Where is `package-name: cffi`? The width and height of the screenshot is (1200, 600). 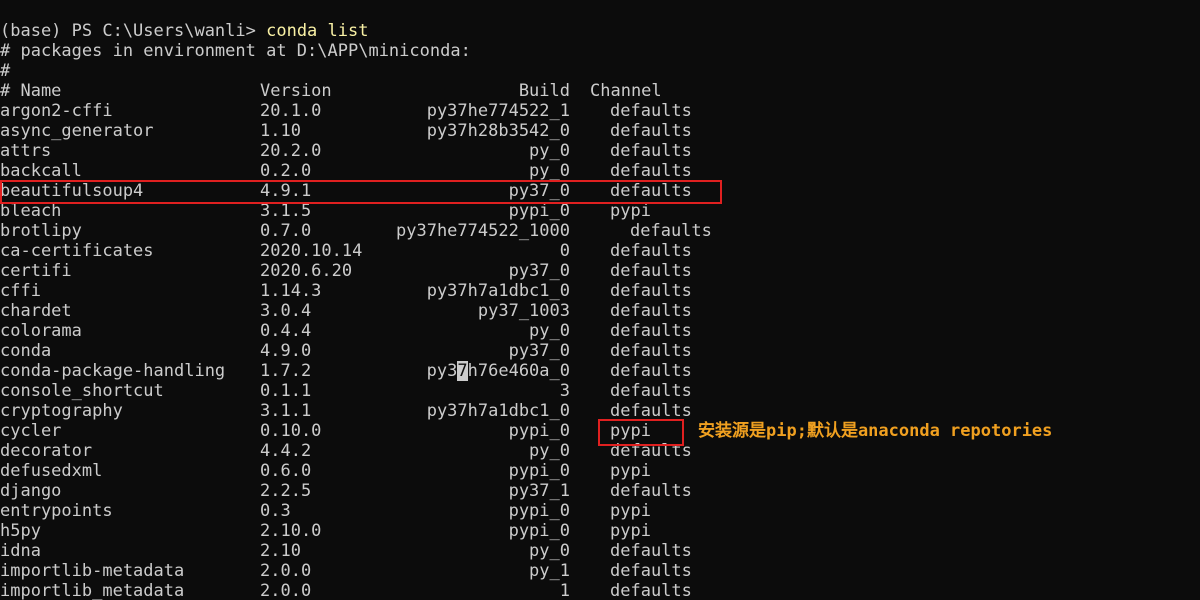 package-name: cffi is located at coordinates (20, 291).